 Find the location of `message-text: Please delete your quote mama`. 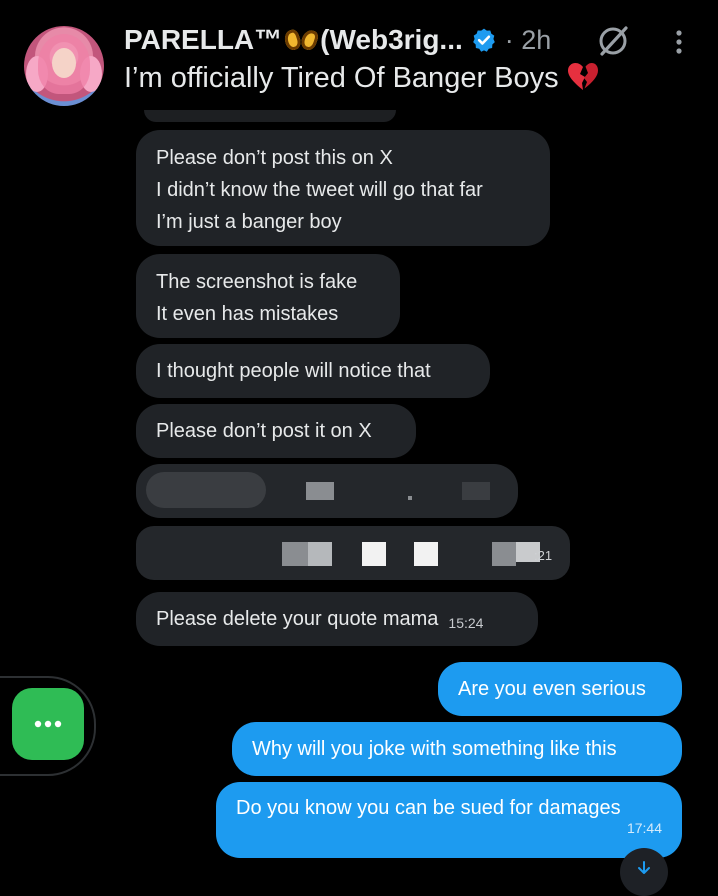

message-text: Please delete your quote mama is located at coordinates (297, 619).